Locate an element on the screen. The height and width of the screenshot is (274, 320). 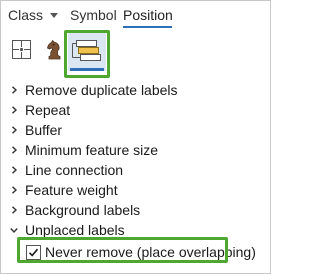
tab-bar: Class Symbol Position is located at coordinates (135, 15).